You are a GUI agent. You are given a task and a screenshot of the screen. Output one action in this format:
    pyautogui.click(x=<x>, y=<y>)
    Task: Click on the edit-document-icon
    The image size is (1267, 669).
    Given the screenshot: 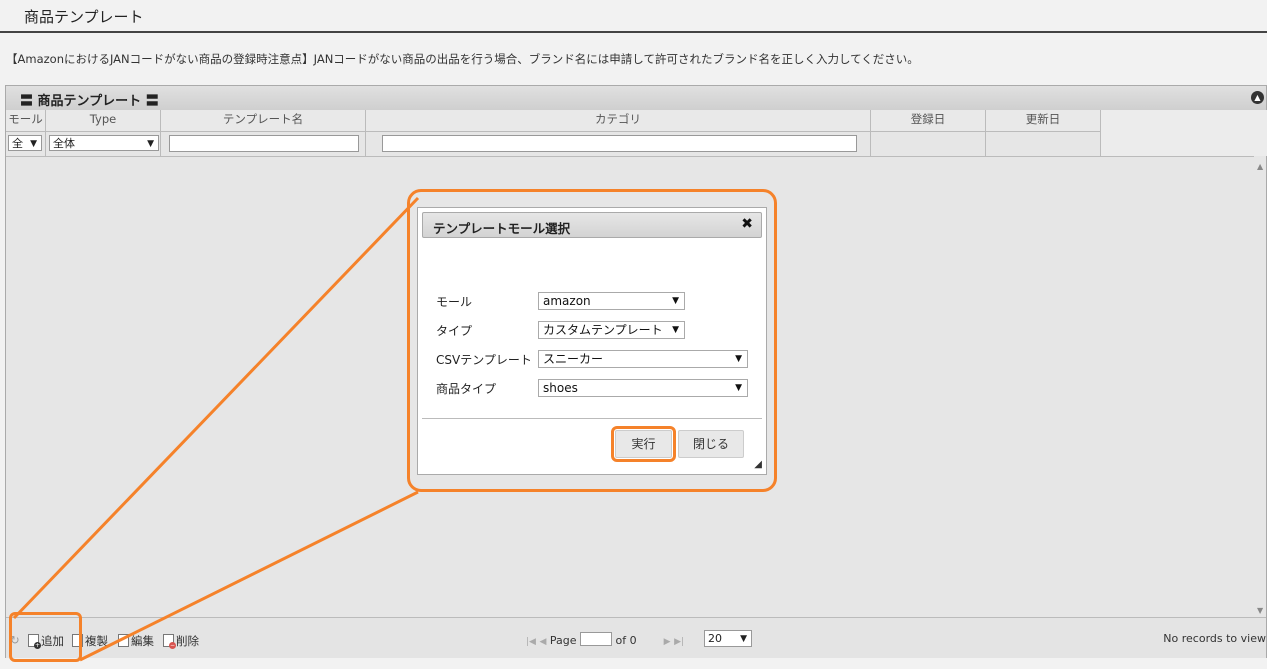 What is the action you would take?
    pyautogui.click(x=123, y=640)
    